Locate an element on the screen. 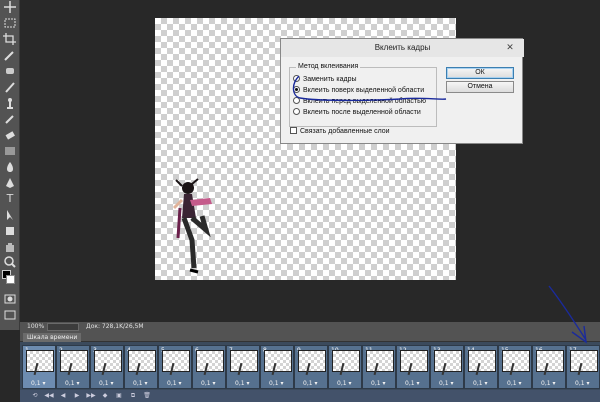  clone-stamp-icon is located at coordinates (10, 103).